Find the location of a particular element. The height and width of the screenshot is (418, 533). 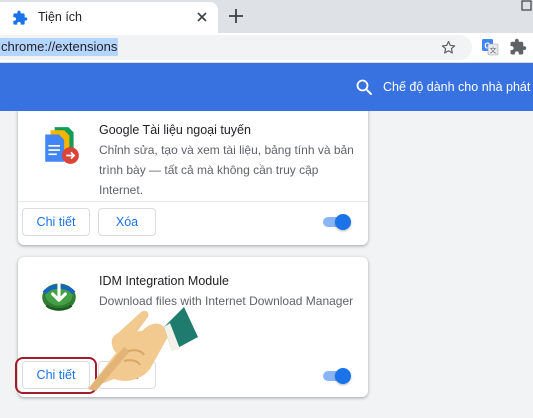

pointing-hand-icon is located at coordinates (143, 349).